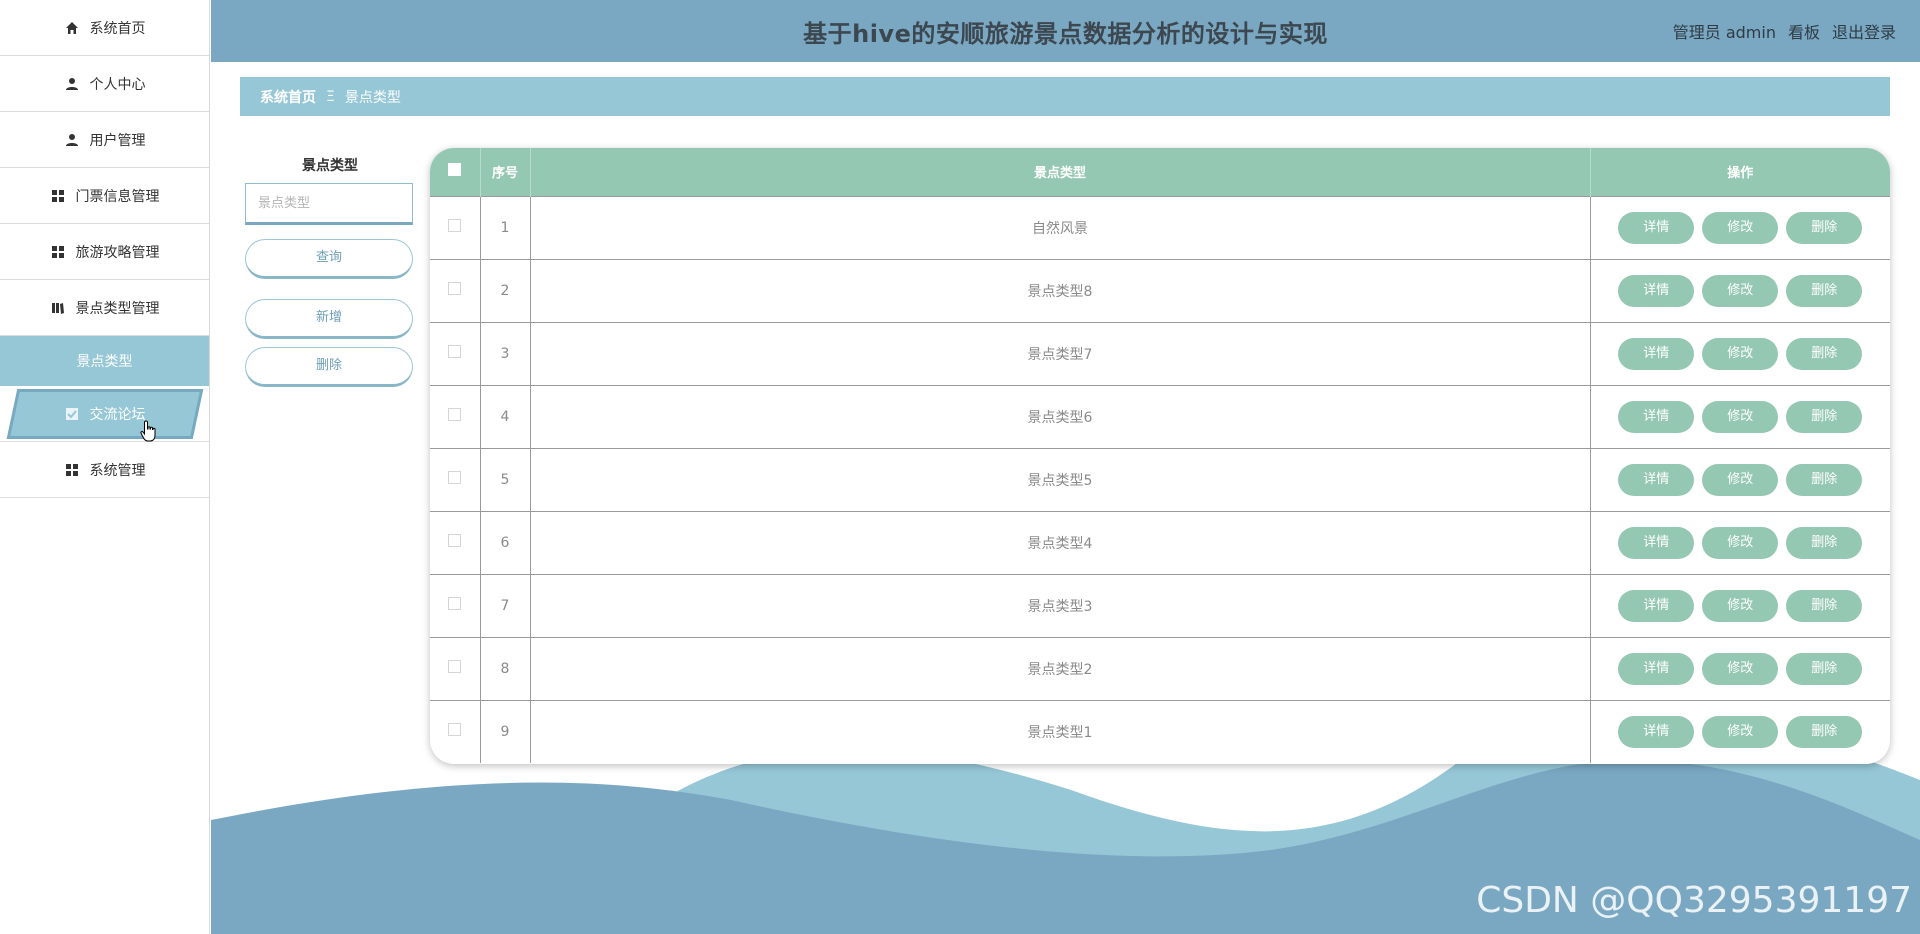 Image resolution: width=1920 pixels, height=934 pixels. What do you see at coordinates (330, 166) in the screenshot?
I see `search-label: 景点类型` at bounding box center [330, 166].